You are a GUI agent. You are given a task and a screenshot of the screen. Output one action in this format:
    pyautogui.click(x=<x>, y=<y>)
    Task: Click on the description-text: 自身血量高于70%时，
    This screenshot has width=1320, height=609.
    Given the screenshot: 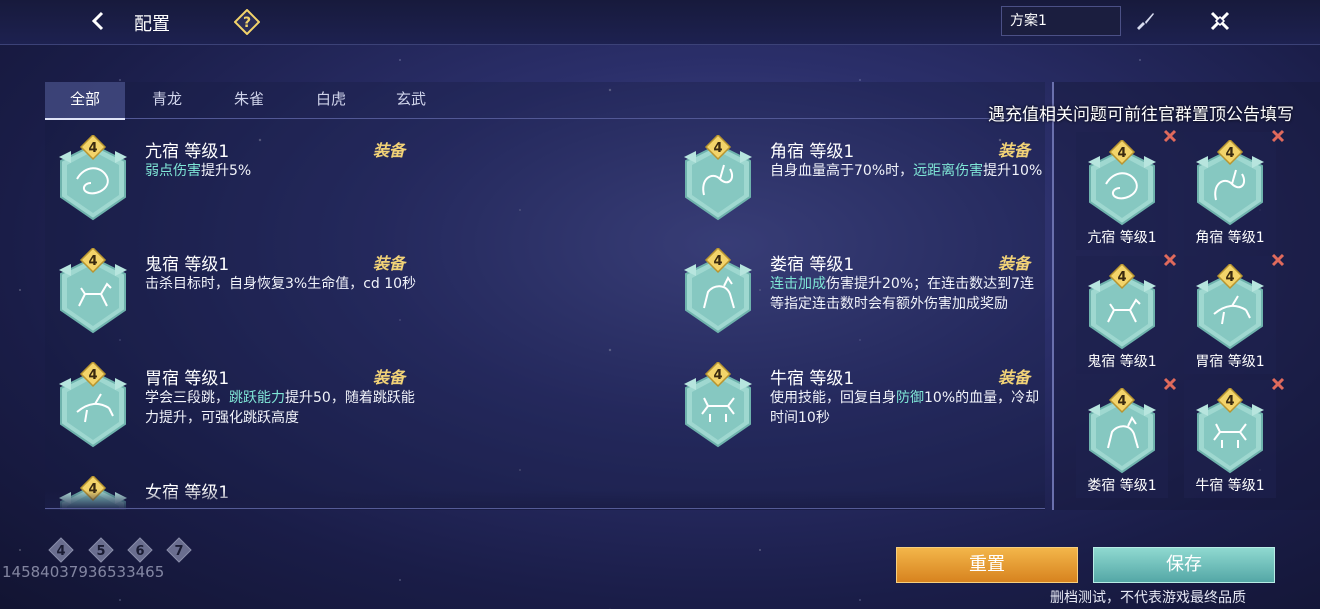 What is the action you would take?
    pyautogui.click(x=842, y=171)
    